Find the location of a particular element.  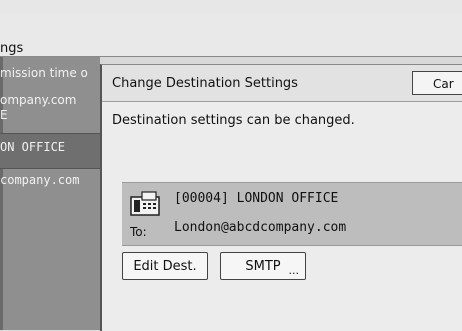

edit-dest-label: Edit Dest. is located at coordinates (165, 266).